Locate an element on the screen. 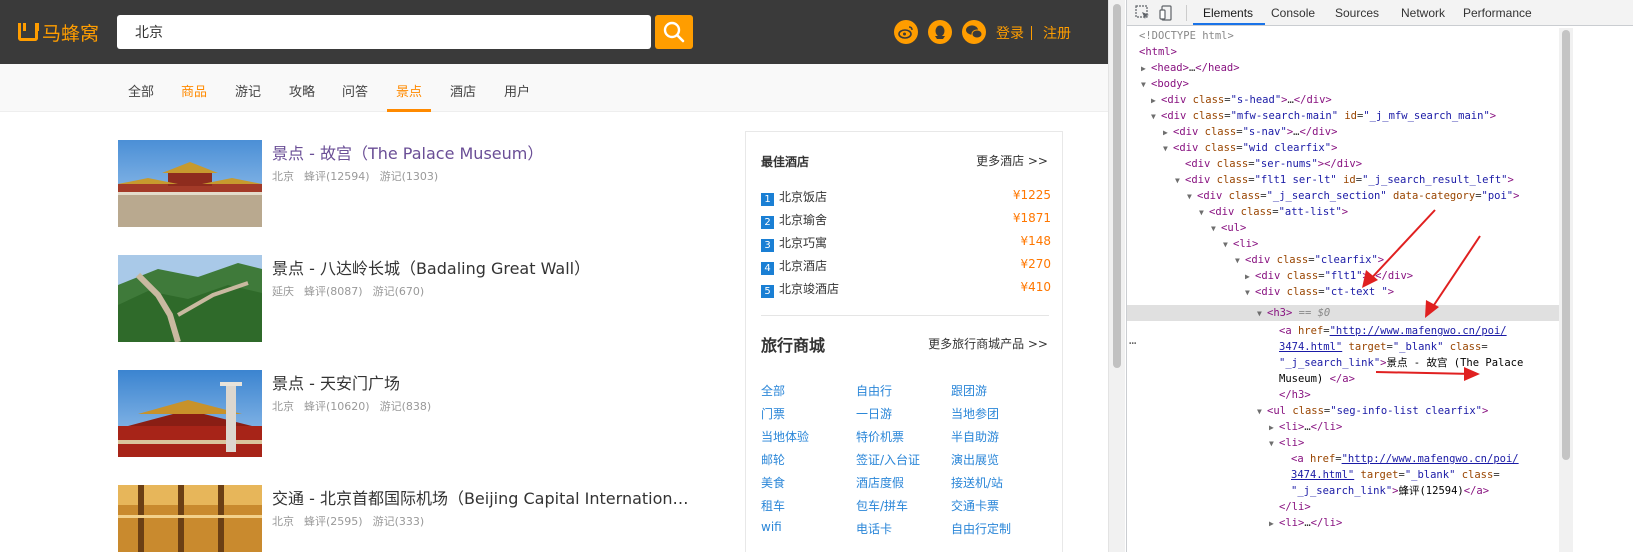 The width and height of the screenshot is (1633, 552). mall-link: 一日游 is located at coordinates (874, 413).